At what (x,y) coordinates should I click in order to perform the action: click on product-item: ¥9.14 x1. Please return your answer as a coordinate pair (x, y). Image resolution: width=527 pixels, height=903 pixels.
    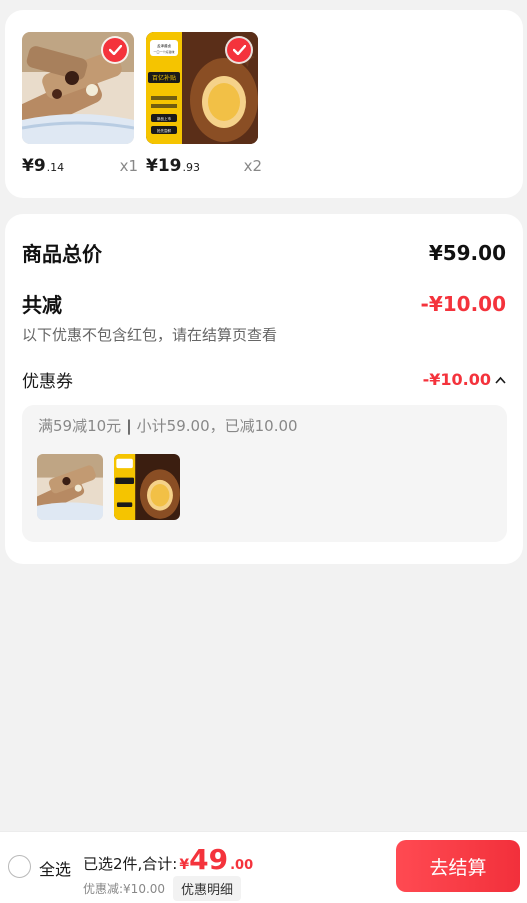
    Looking at the image, I should click on (80, 104).